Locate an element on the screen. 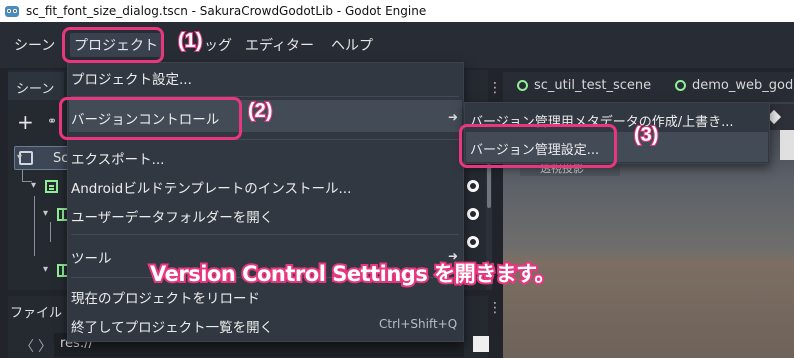 The width and height of the screenshot is (794, 358). menu-editor: エディター is located at coordinates (279, 45).